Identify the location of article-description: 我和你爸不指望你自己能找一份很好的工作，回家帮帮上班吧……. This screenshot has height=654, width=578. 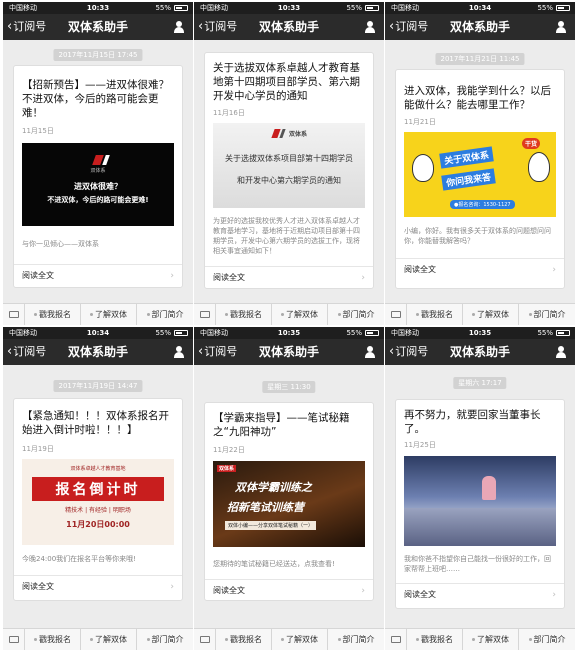
(477, 564).